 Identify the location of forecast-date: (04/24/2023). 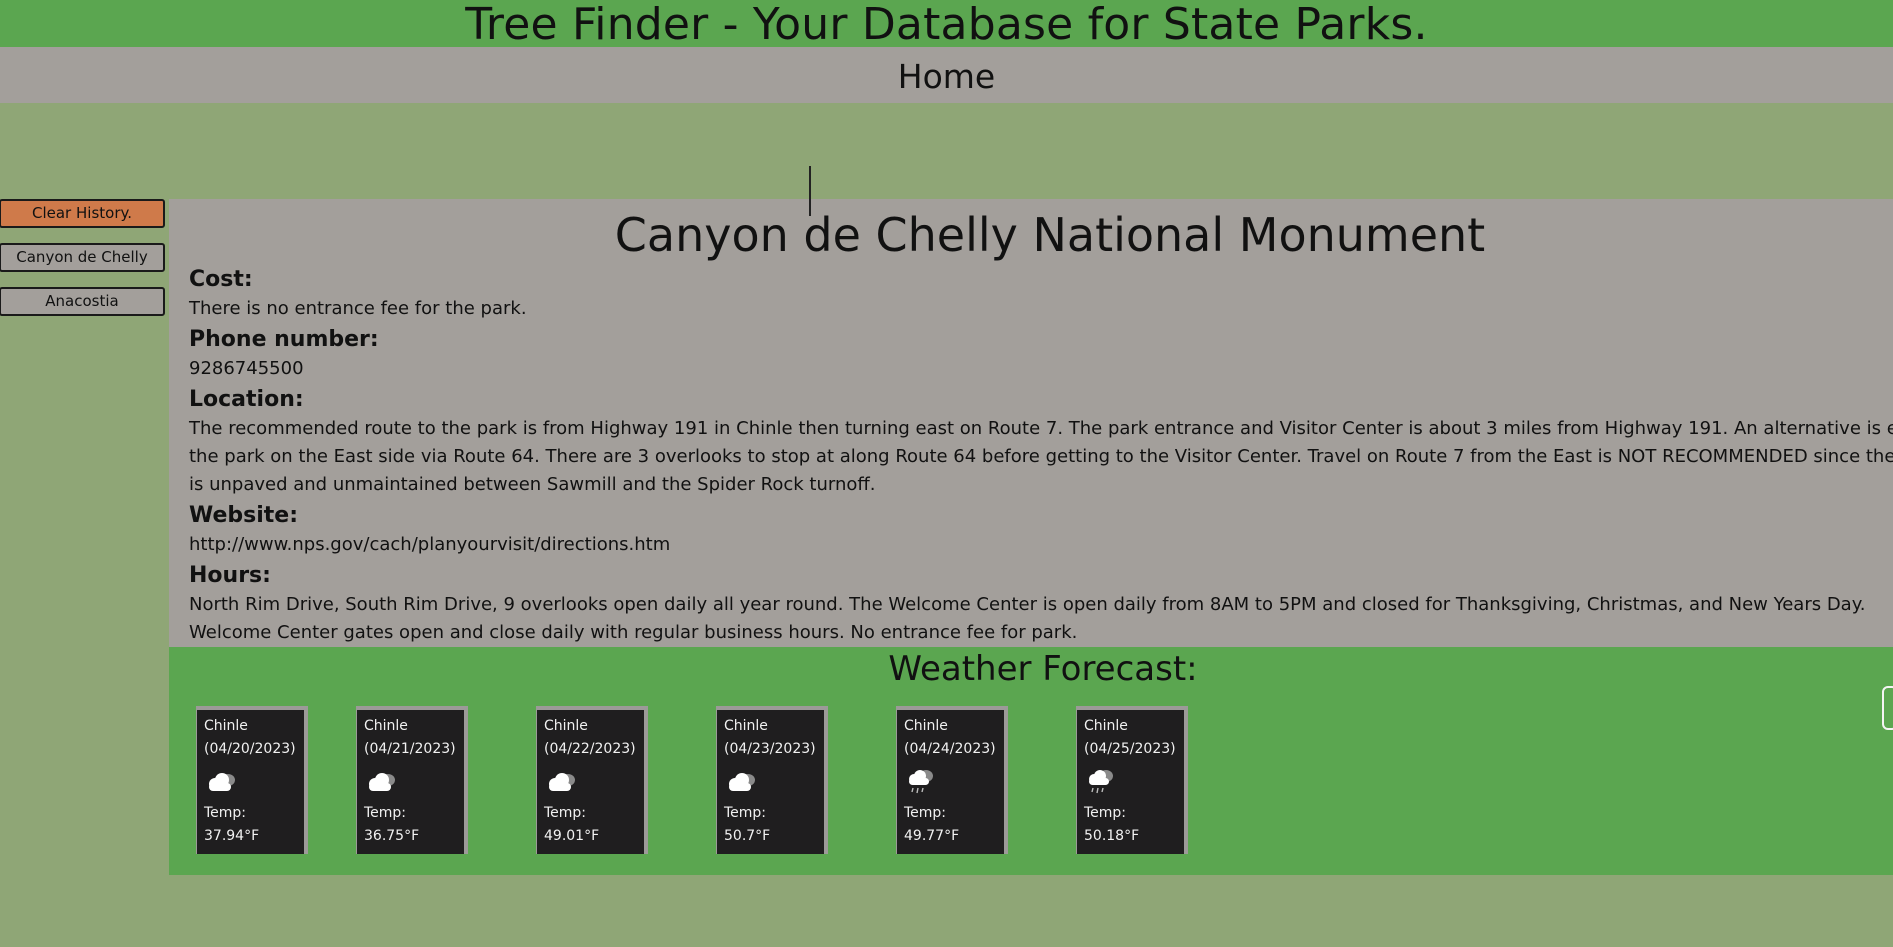
(950, 749).